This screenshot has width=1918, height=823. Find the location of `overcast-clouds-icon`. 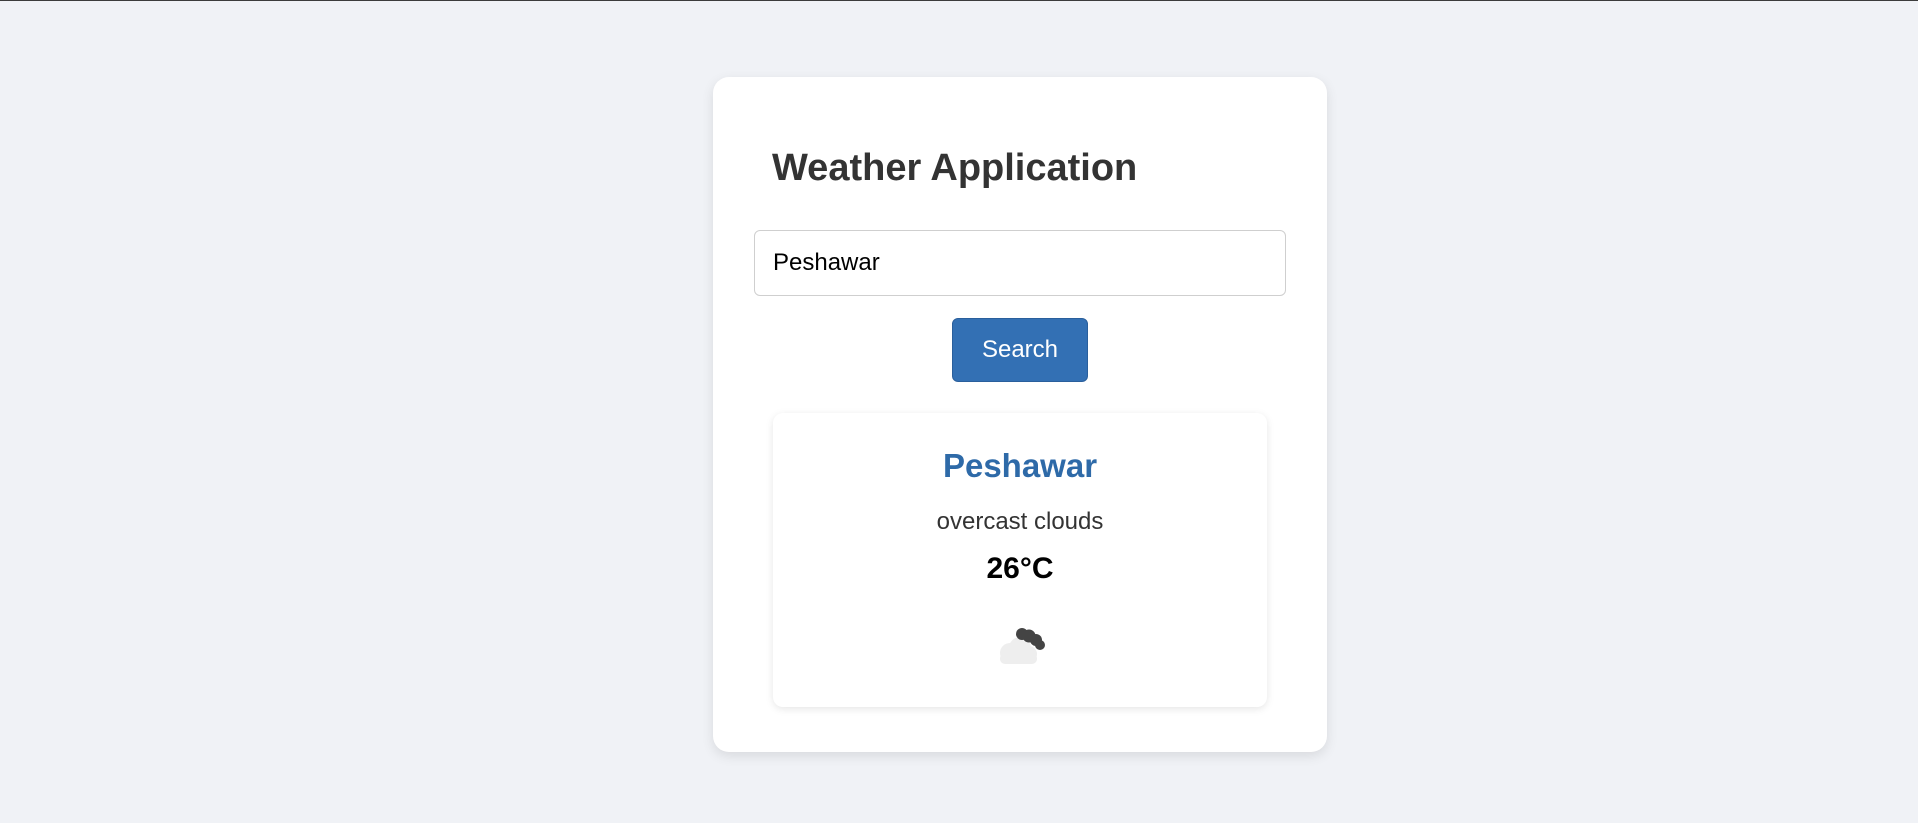

overcast-clouds-icon is located at coordinates (1022, 646).